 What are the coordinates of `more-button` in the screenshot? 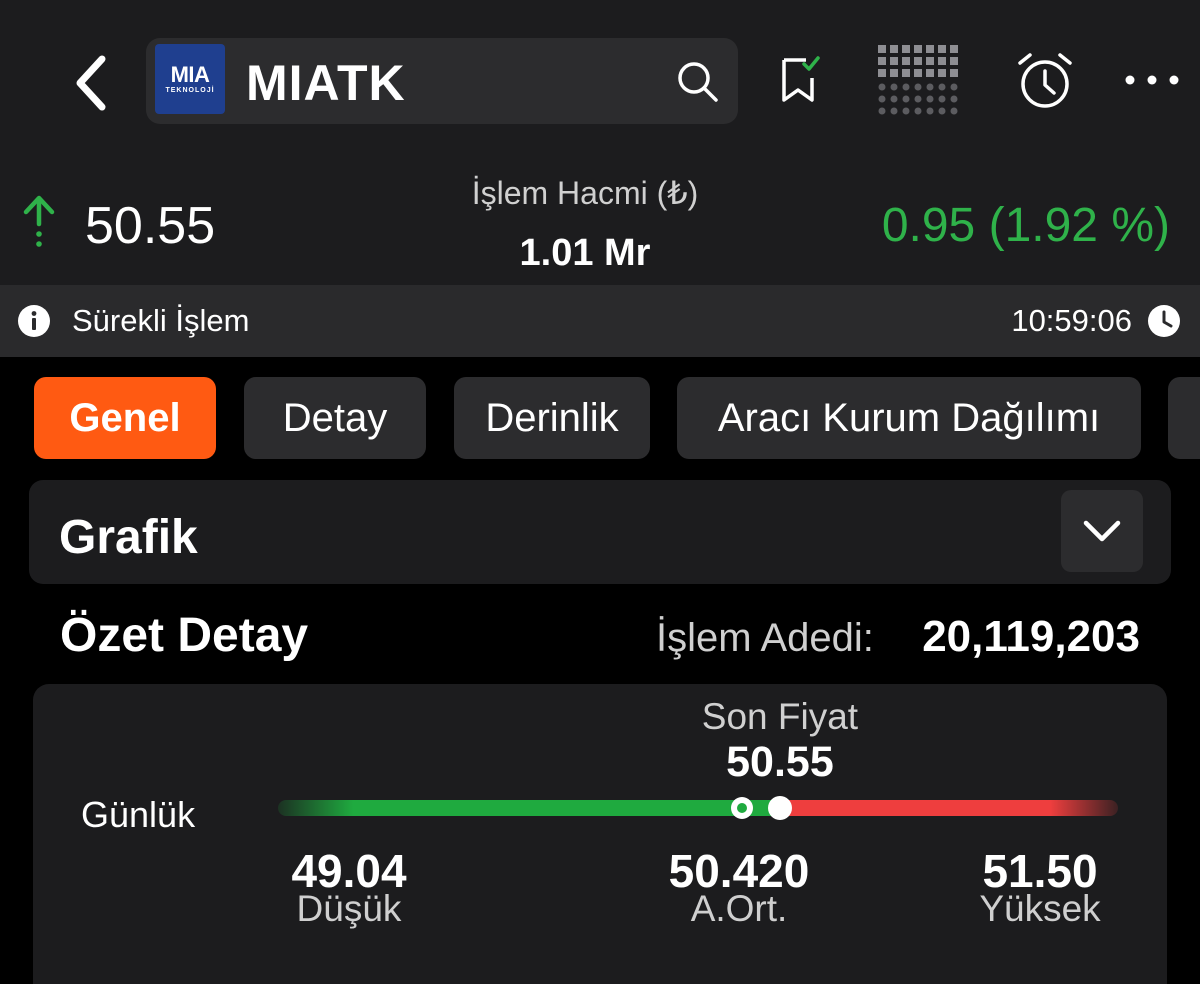 It's located at (1152, 80).